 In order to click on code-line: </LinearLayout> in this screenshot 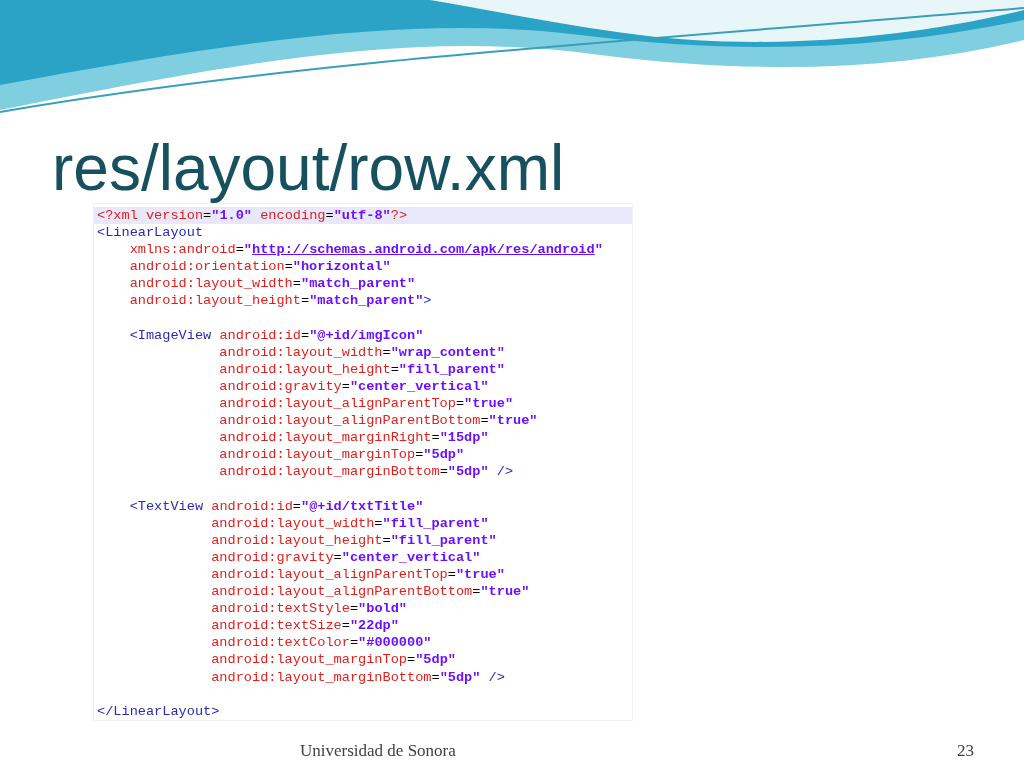, I will do `click(158, 711)`.